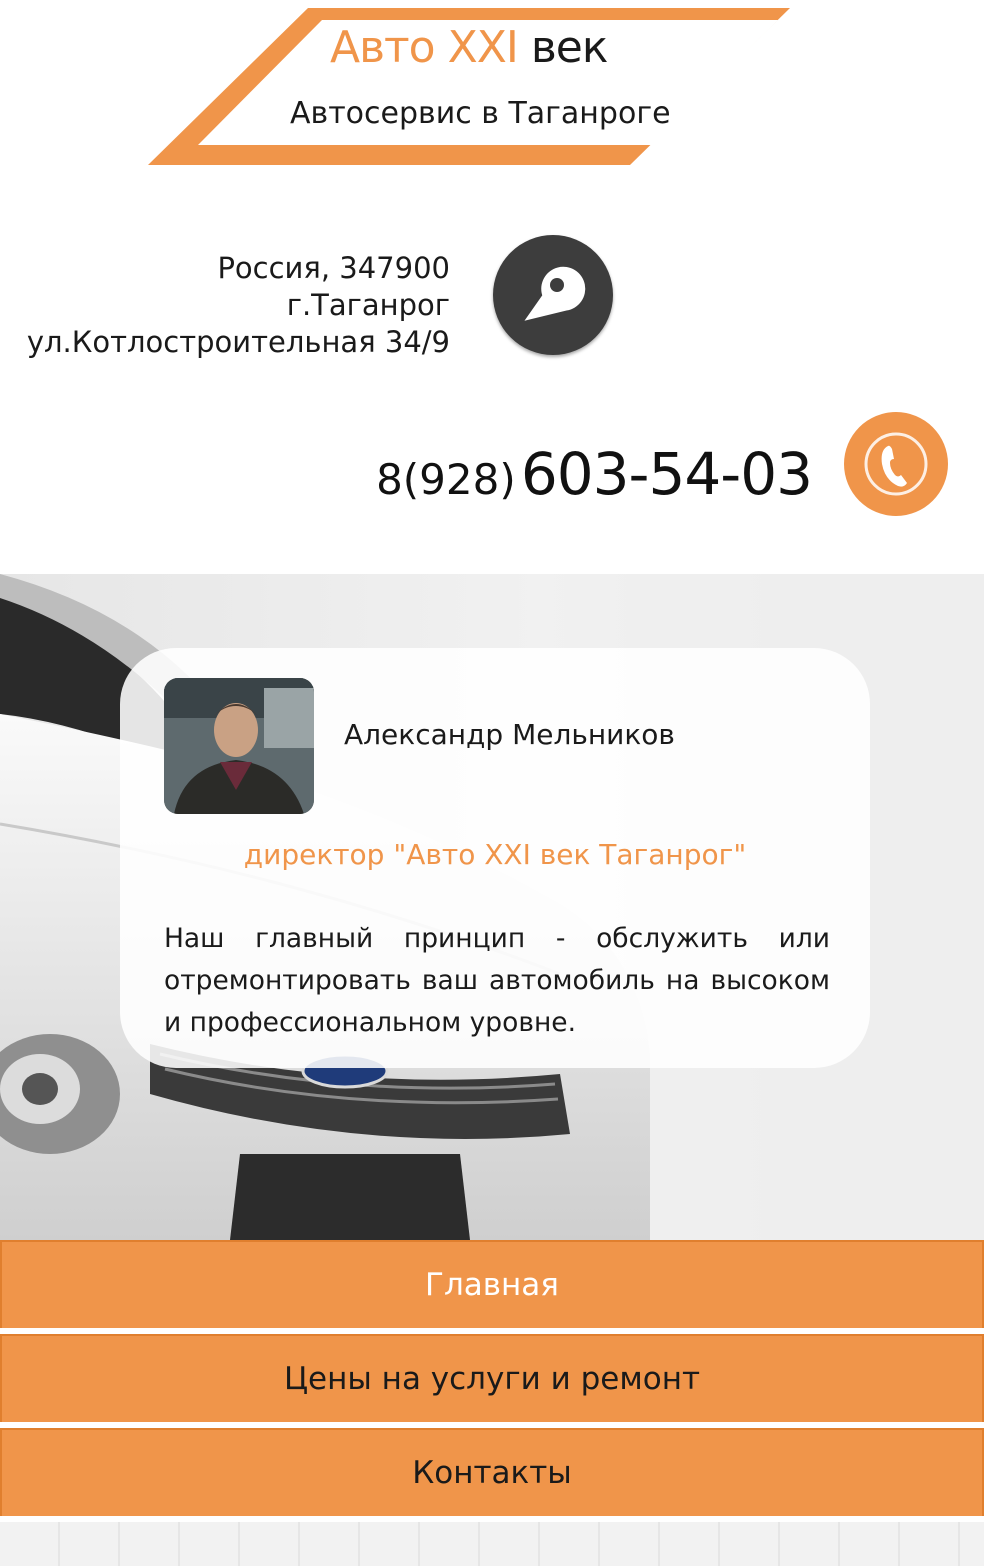  I want to click on nav-item-home: Главная, so click(492, 1284).